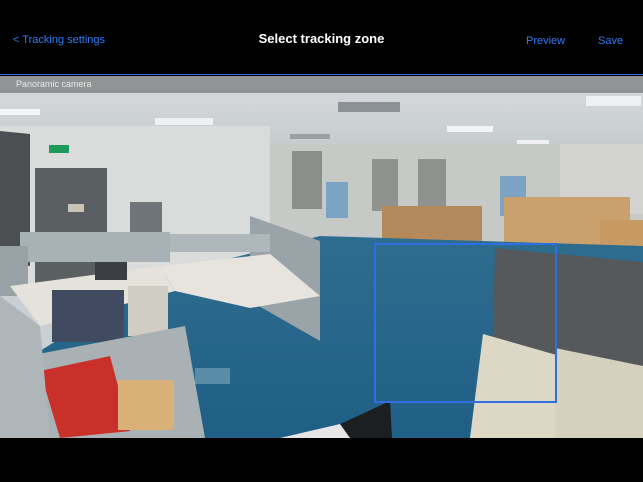 This screenshot has height=482, width=643. What do you see at coordinates (545, 41) in the screenshot?
I see `preview-button: Preview` at bounding box center [545, 41].